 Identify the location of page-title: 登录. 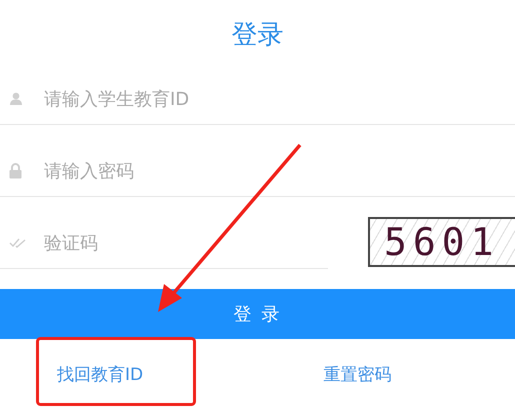
(258, 35).